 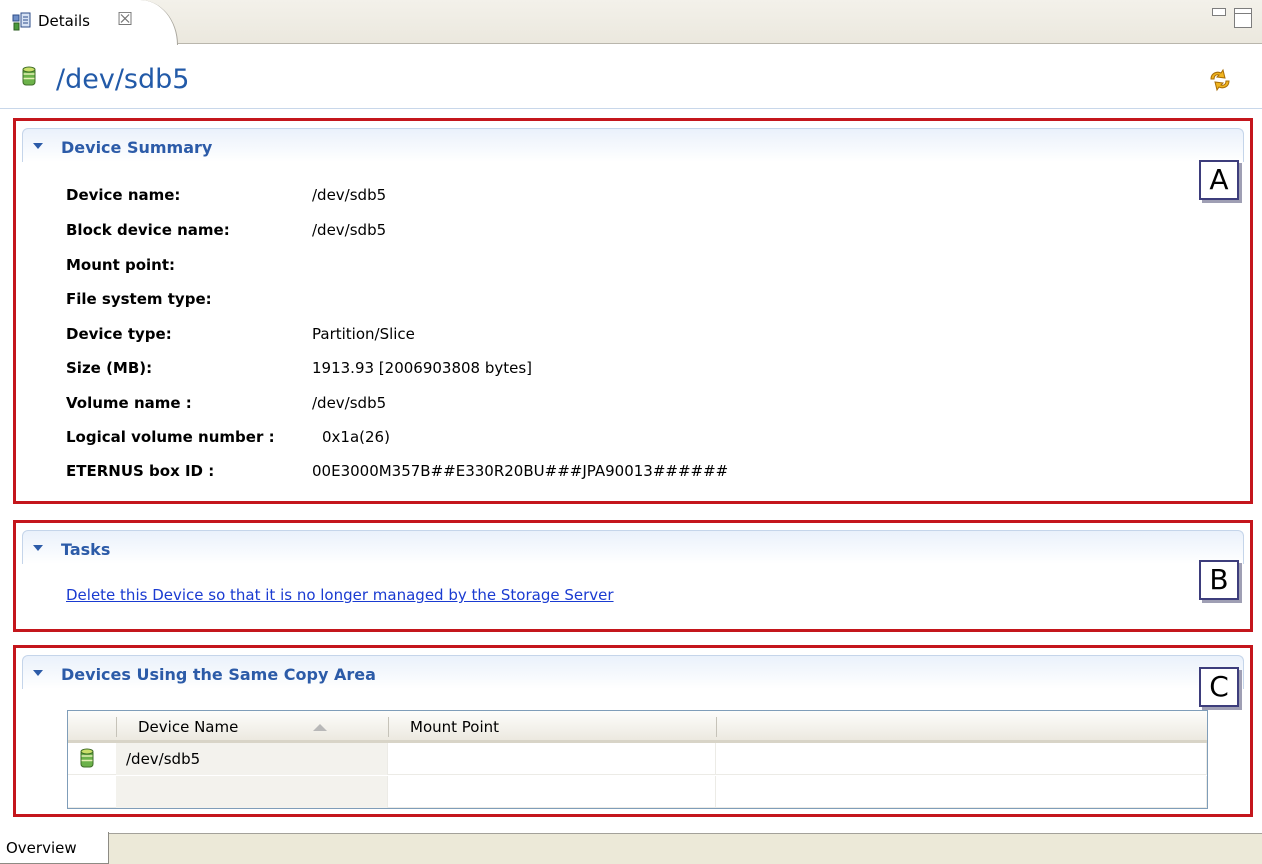 I want to click on annotation-label-c: C, so click(x=1219, y=687).